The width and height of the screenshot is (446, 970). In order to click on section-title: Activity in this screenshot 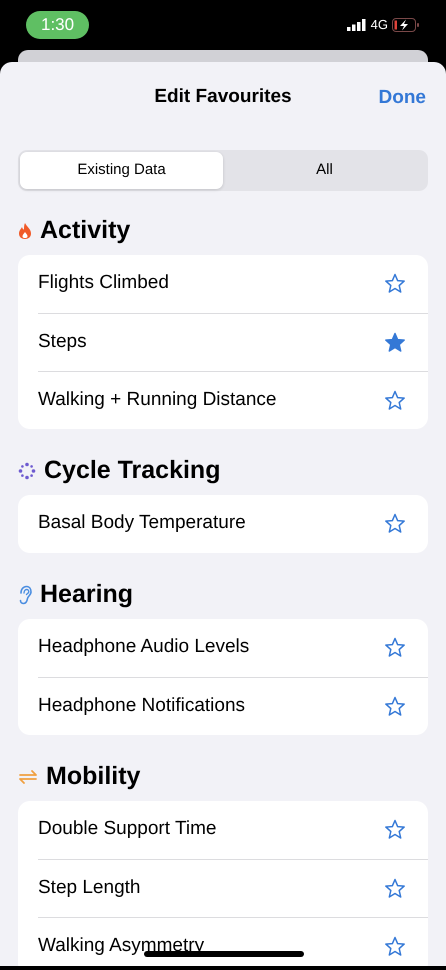, I will do `click(85, 230)`.